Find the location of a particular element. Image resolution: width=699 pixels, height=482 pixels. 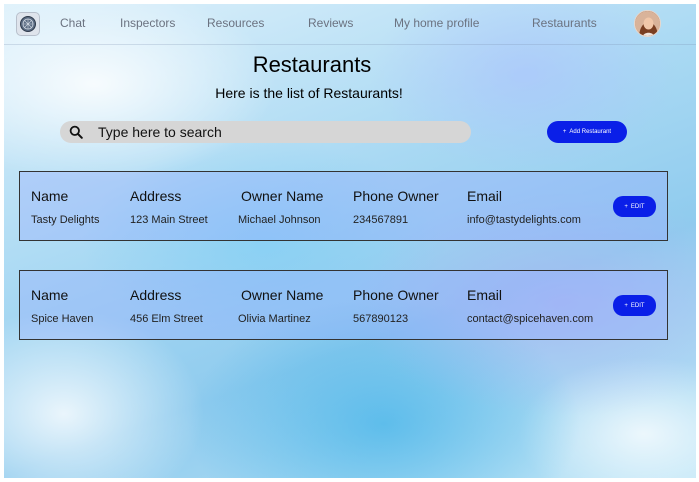

search-input is located at coordinates (268, 132).